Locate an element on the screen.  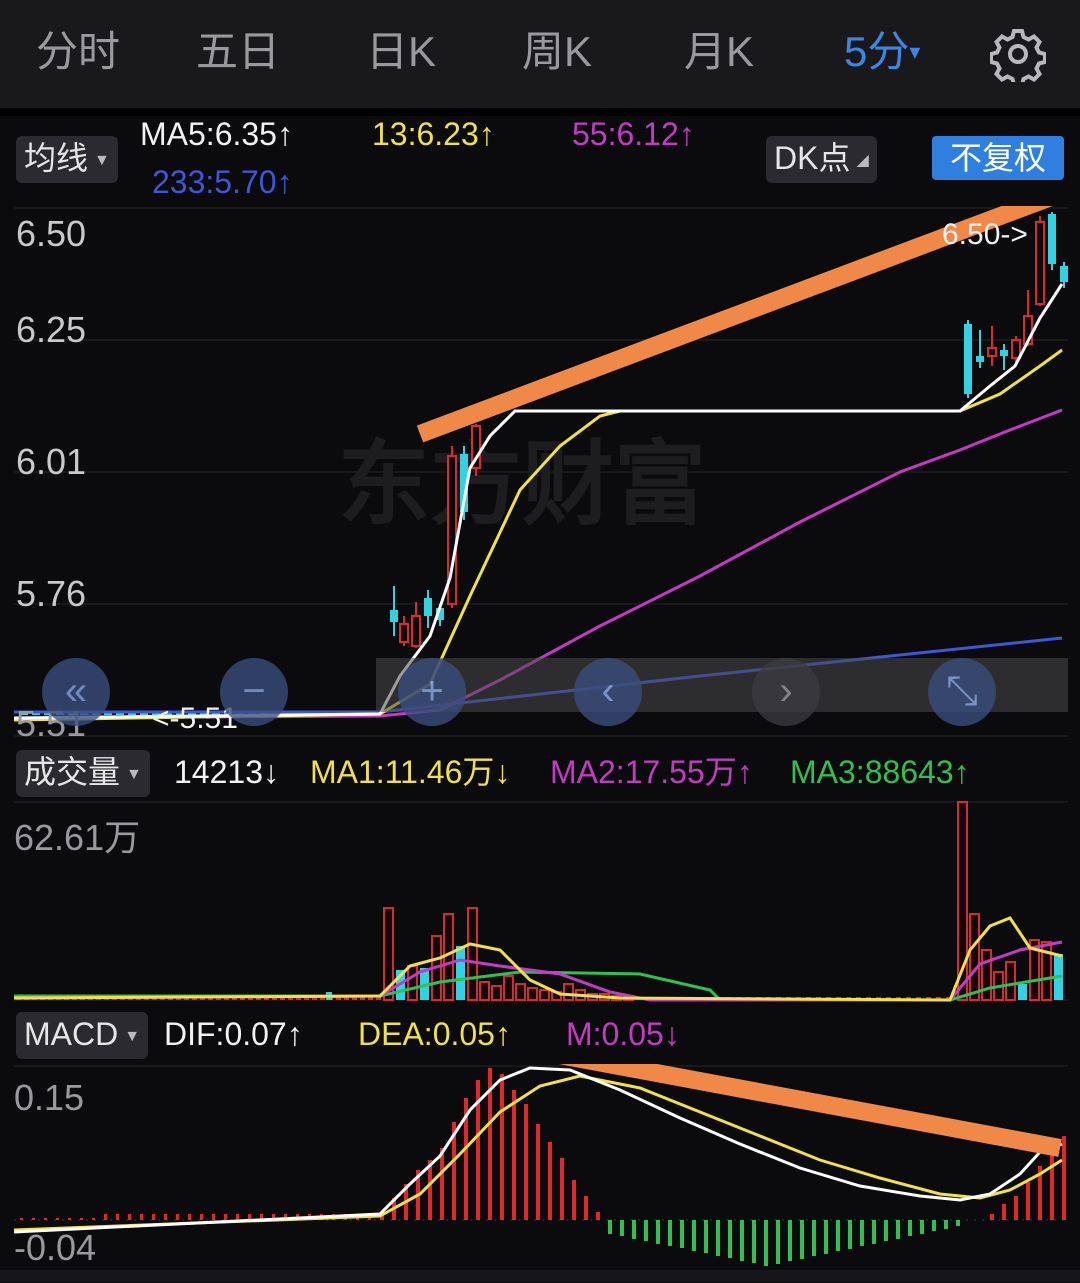
zoom-out-button: − is located at coordinates (254, 692).